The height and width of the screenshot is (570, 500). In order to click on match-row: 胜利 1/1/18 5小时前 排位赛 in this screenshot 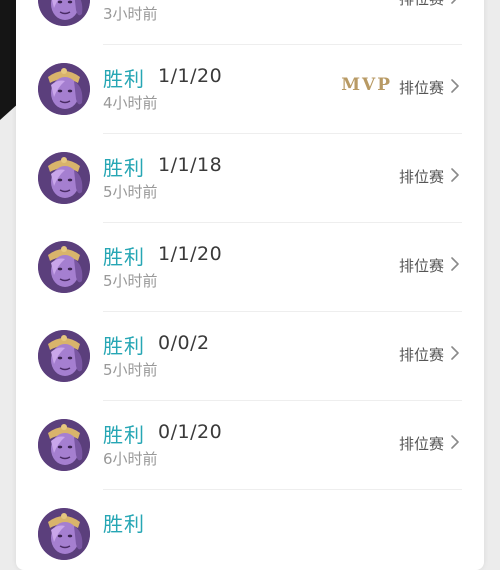, I will do `click(250, 178)`.